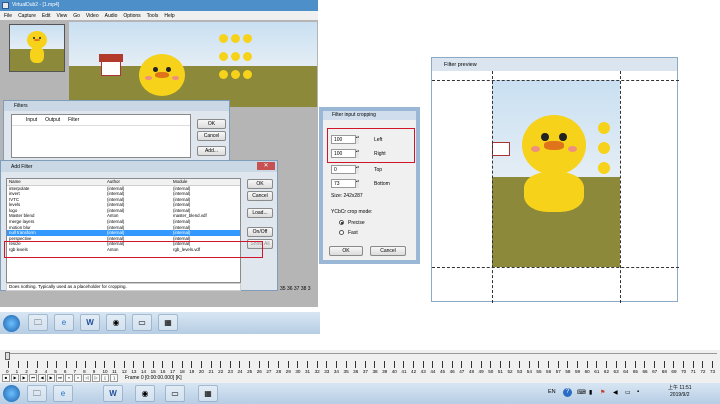 The width and height of the screenshot is (720, 404). Describe the element at coordinates (388, 251) in the screenshot. I see `crop-cancel-button: Cancel` at that location.